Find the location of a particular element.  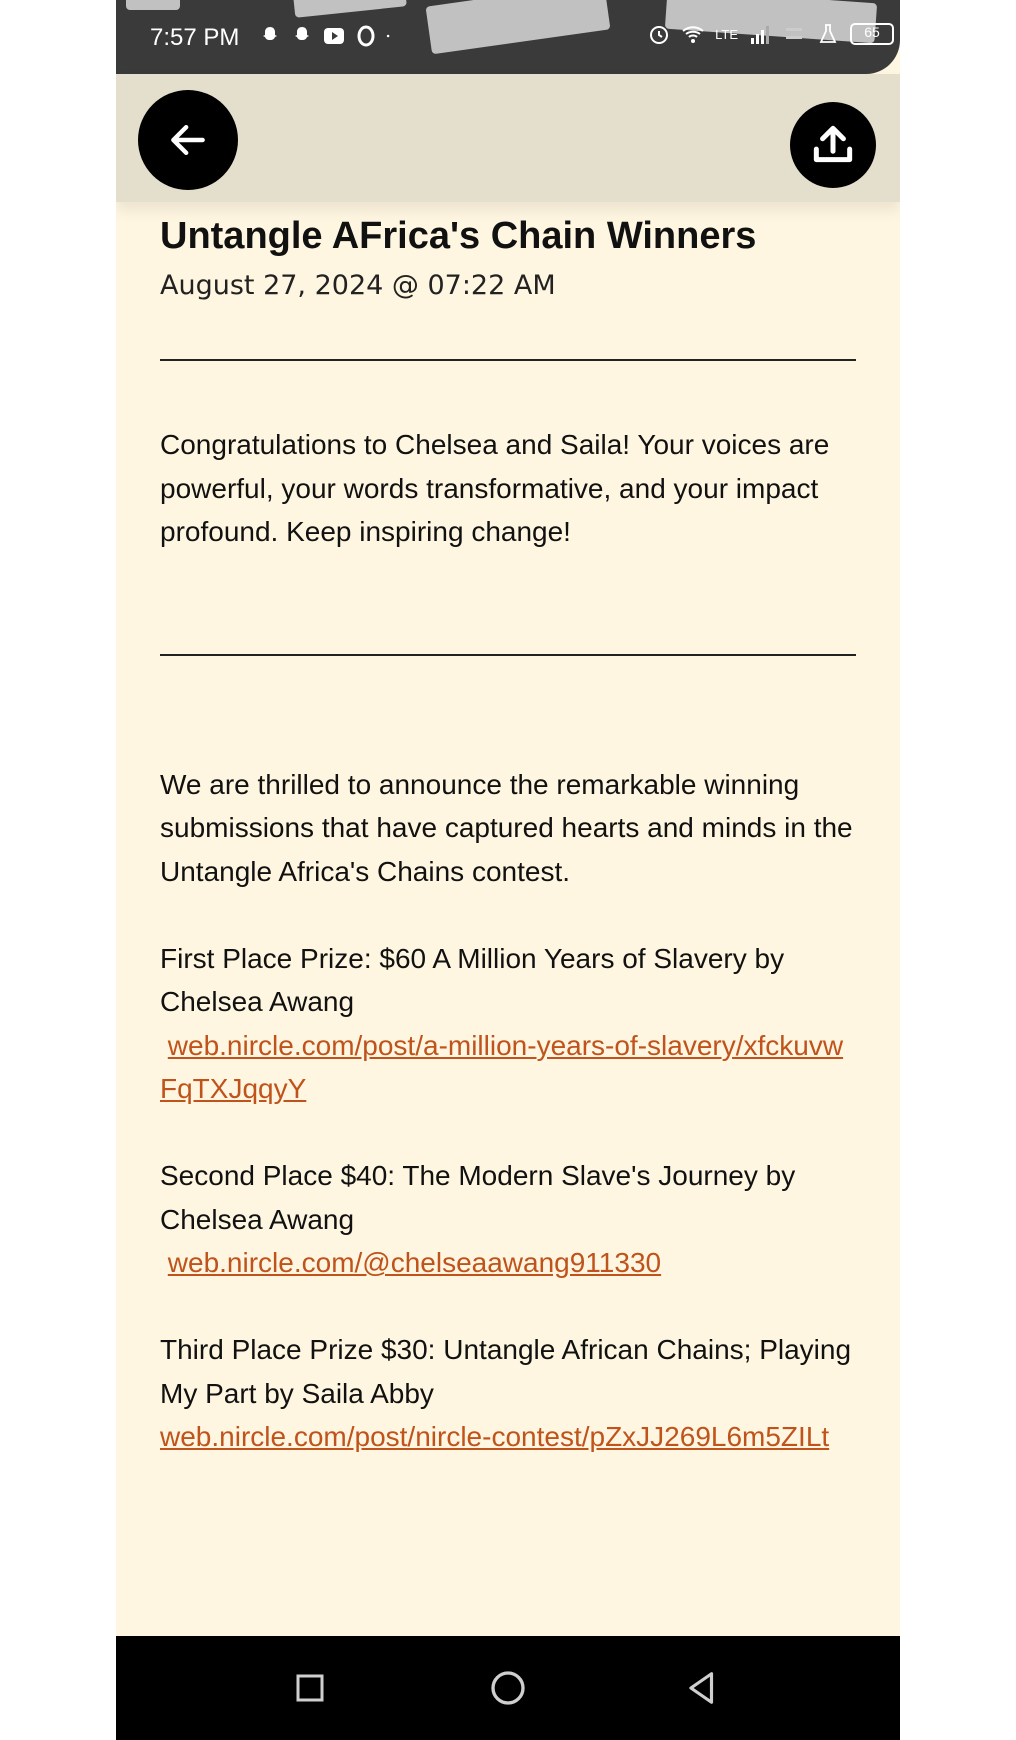

system-icons: LTE 65 is located at coordinates (770, 34).